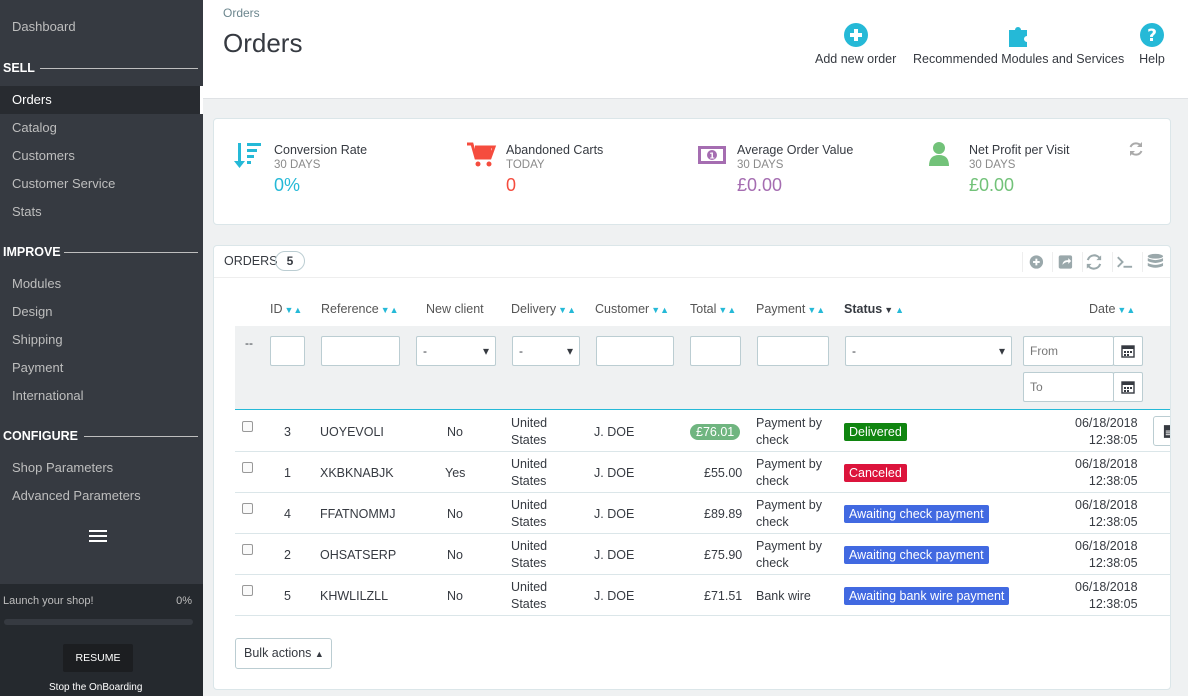 The image size is (1188, 696). I want to click on order-id: 2, so click(287, 554).